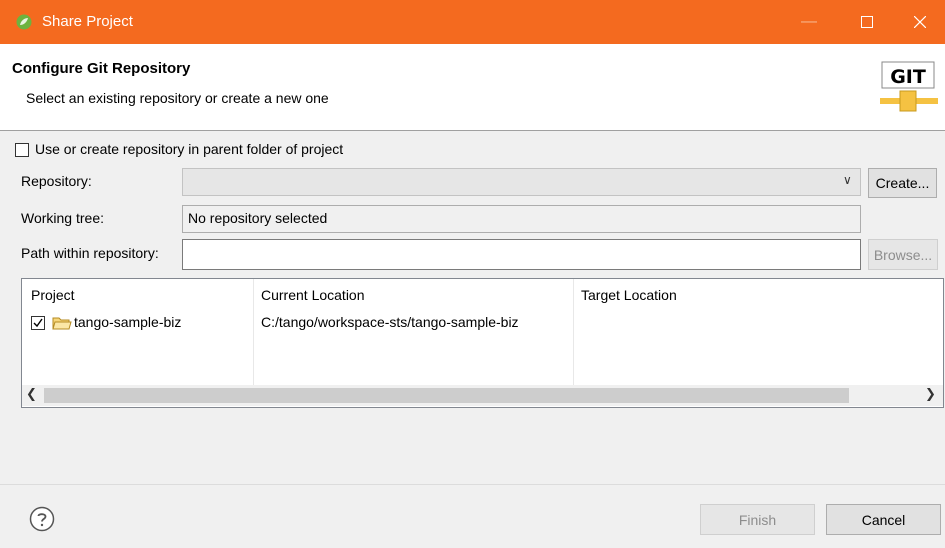  What do you see at coordinates (24, 22) in the screenshot?
I see `spring-leaf-icon` at bounding box center [24, 22].